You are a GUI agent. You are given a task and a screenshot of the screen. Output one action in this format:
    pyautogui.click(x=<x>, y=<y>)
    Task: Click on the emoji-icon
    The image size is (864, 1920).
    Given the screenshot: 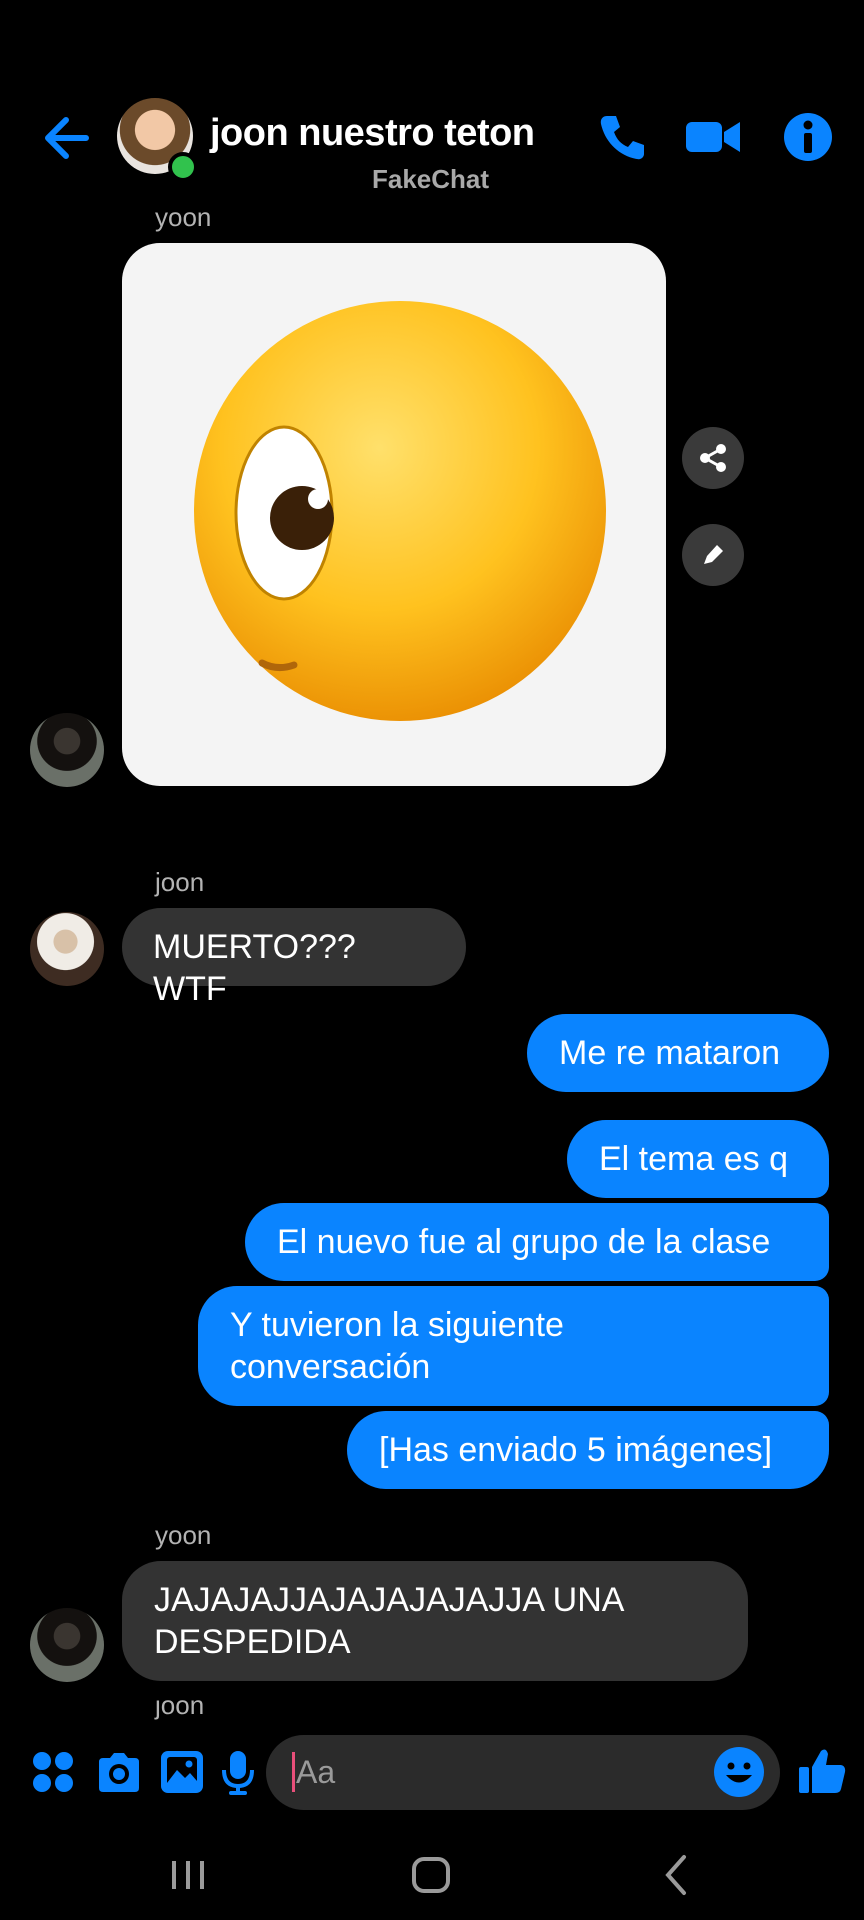 What is the action you would take?
    pyautogui.click(x=739, y=1772)
    